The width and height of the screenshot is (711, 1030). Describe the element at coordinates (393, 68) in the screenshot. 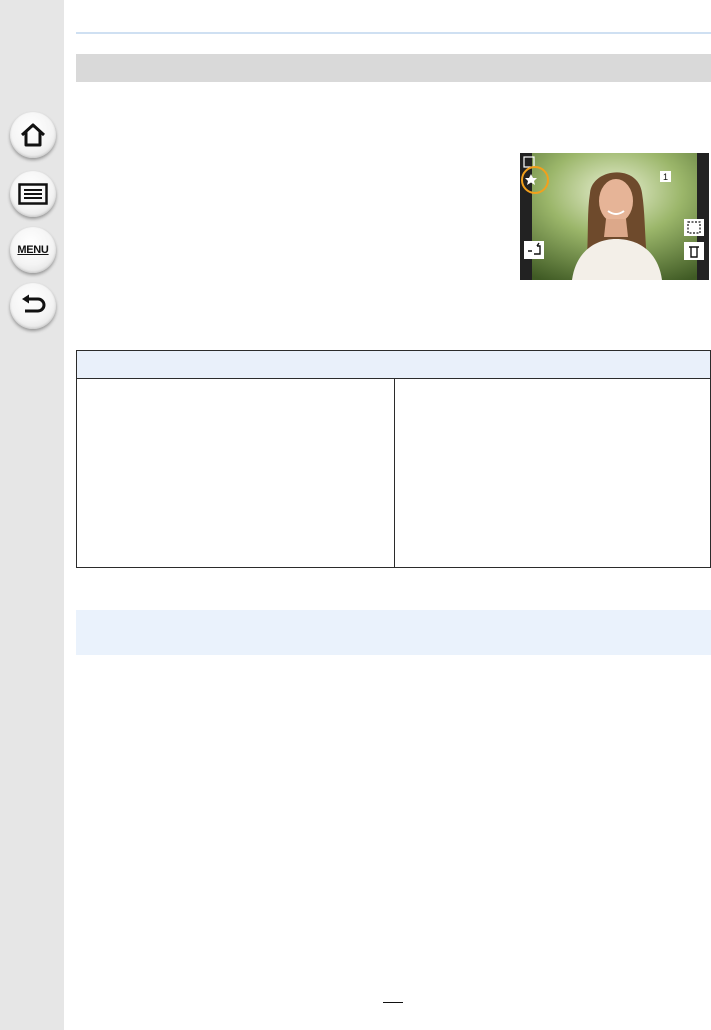

I see `section-title-bar` at that location.